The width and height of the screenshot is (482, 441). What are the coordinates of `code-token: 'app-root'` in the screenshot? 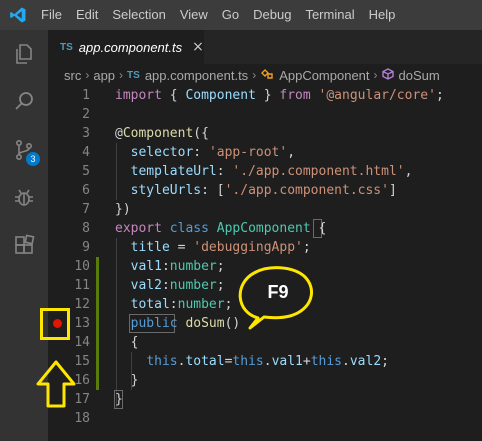 It's located at (248, 152).